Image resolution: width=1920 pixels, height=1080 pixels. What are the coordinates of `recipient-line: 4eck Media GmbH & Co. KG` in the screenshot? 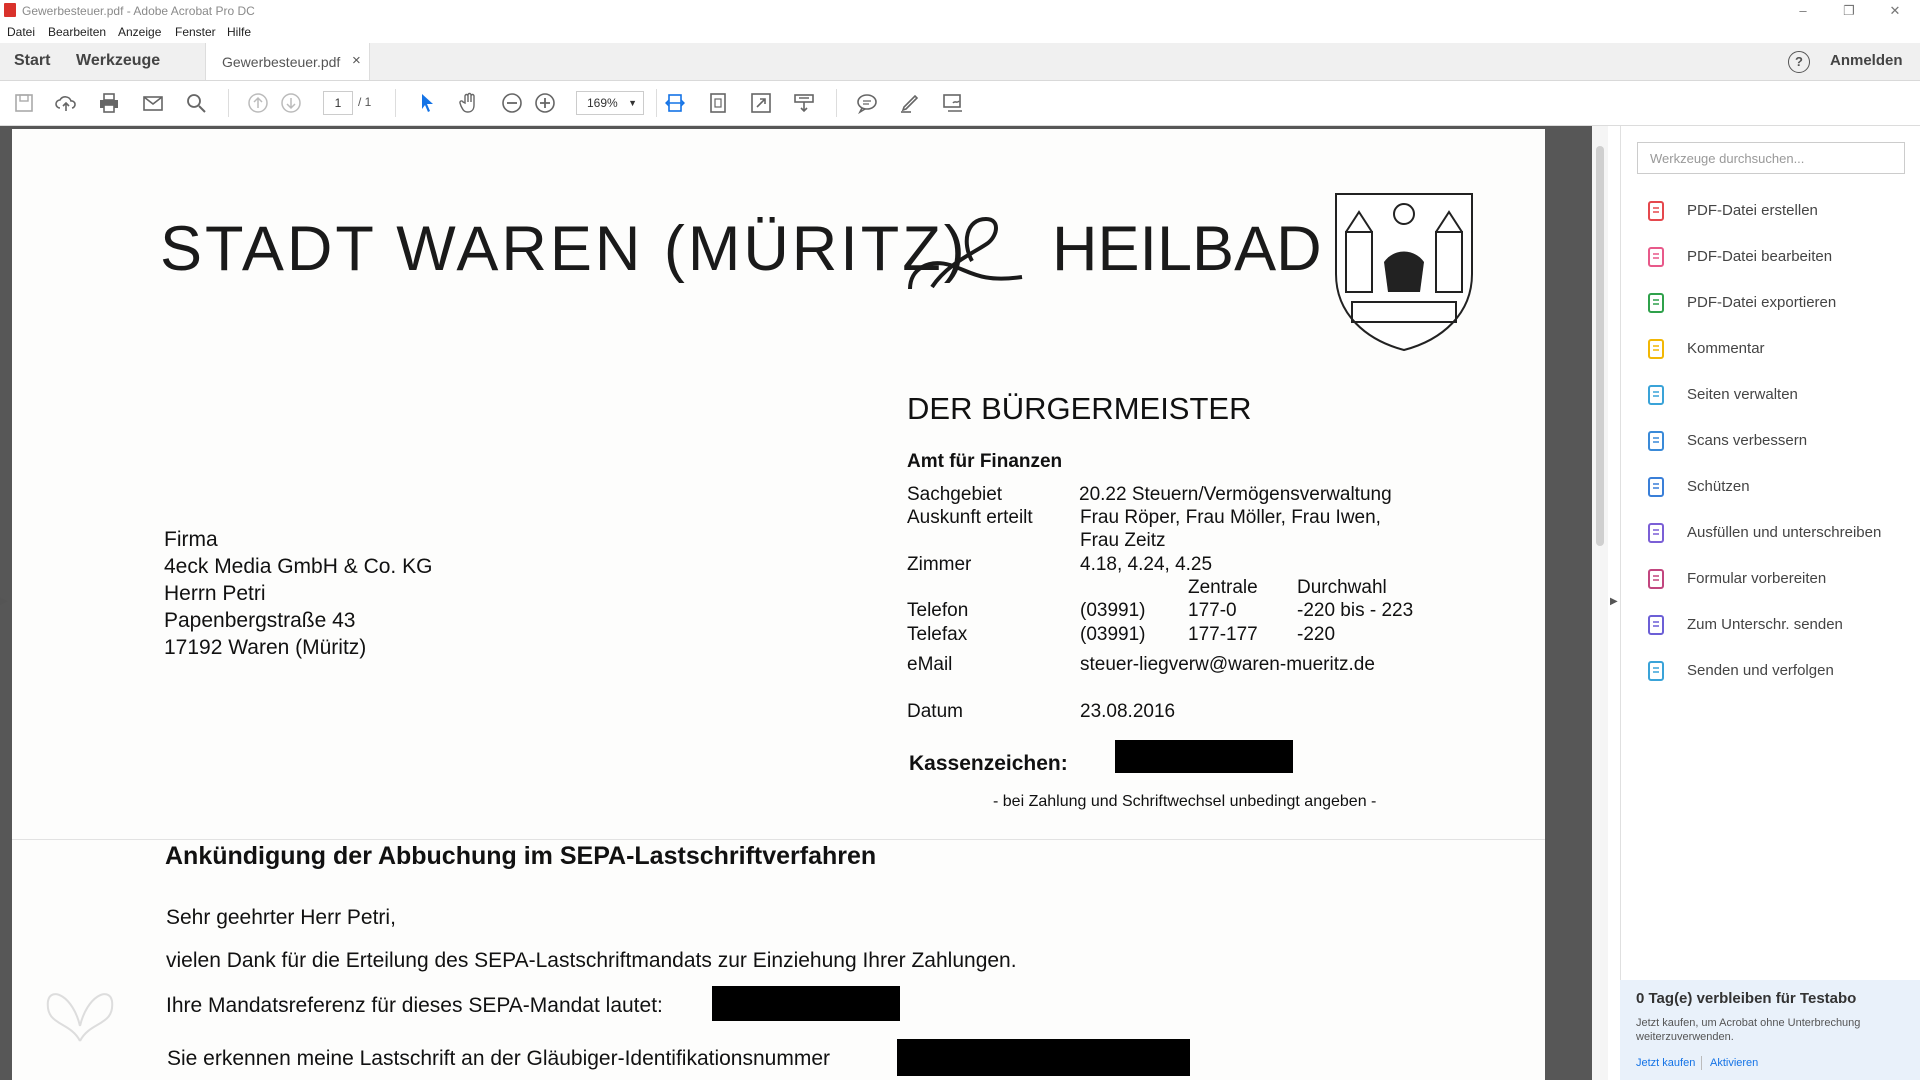 It's located at (298, 566).